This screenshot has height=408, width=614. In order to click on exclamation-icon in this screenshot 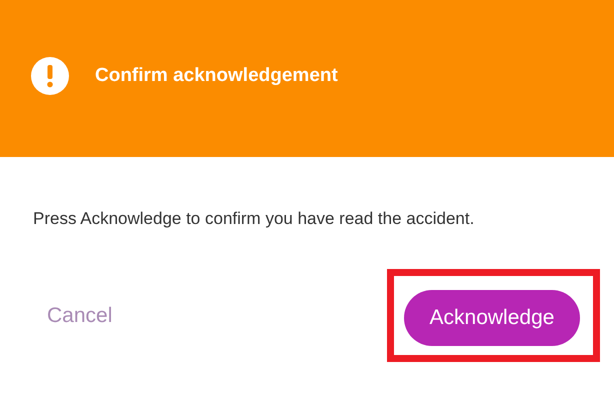, I will do `click(50, 75)`.